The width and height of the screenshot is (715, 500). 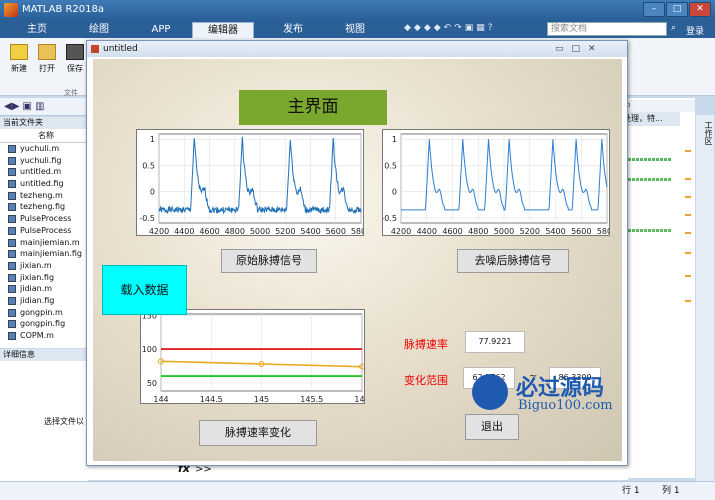 What do you see at coordinates (657, 106) in the screenshot?
I see `editor-tab-strip: ▭` at bounding box center [657, 106].